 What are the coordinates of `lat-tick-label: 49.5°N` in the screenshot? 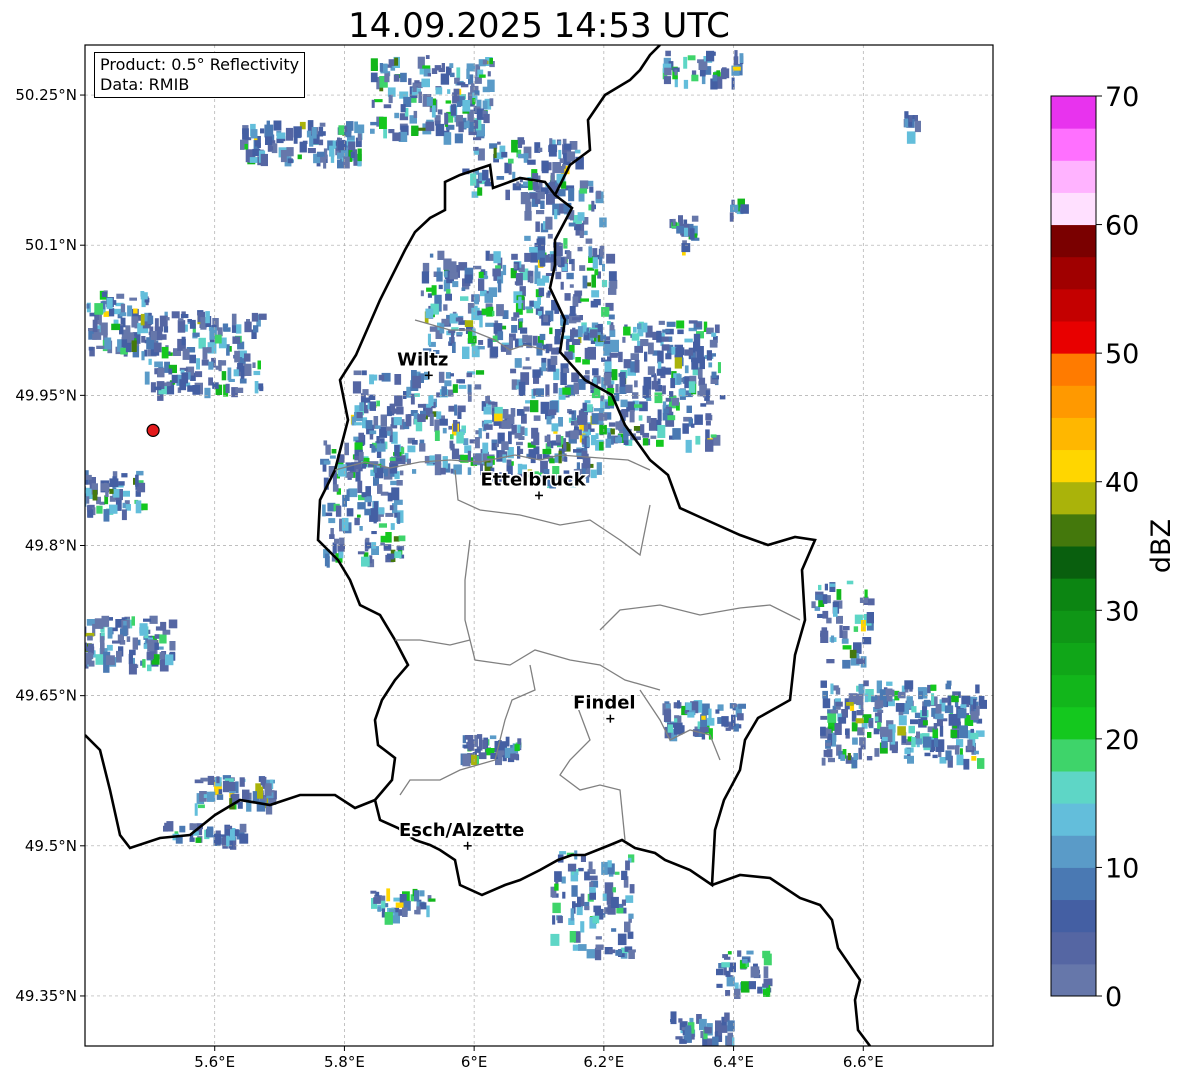 It's located at (51, 846).